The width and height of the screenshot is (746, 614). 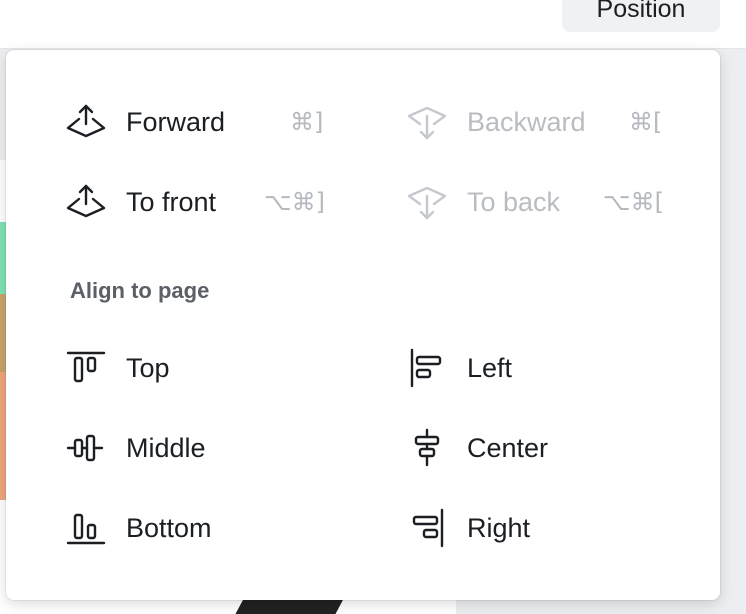 I want to click on align-top-label: Top, so click(x=148, y=367).